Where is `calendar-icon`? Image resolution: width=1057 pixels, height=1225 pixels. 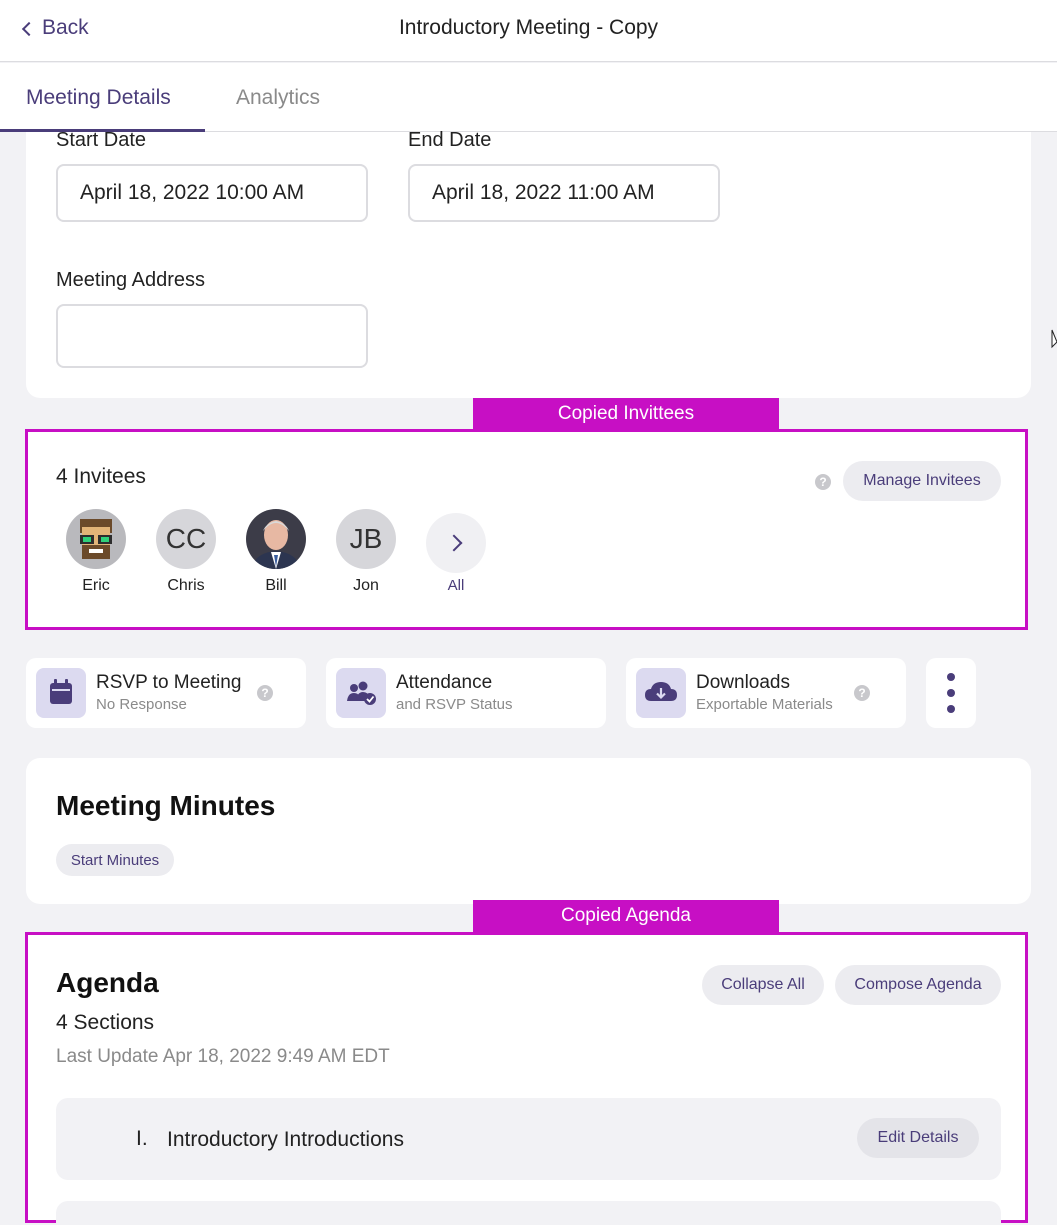 calendar-icon is located at coordinates (61, 691).